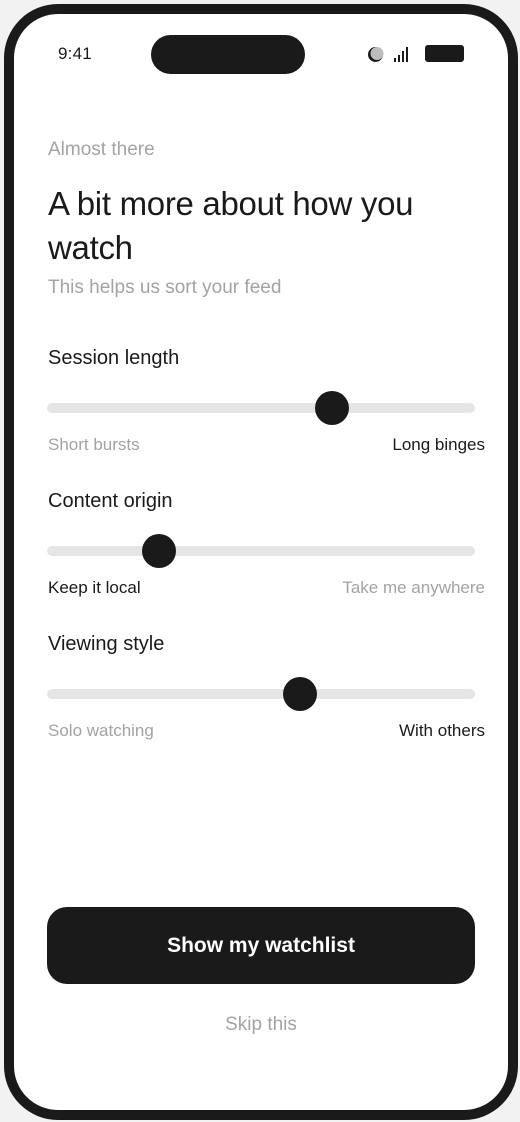  I want to click on battery-icon, so click(444, 53).